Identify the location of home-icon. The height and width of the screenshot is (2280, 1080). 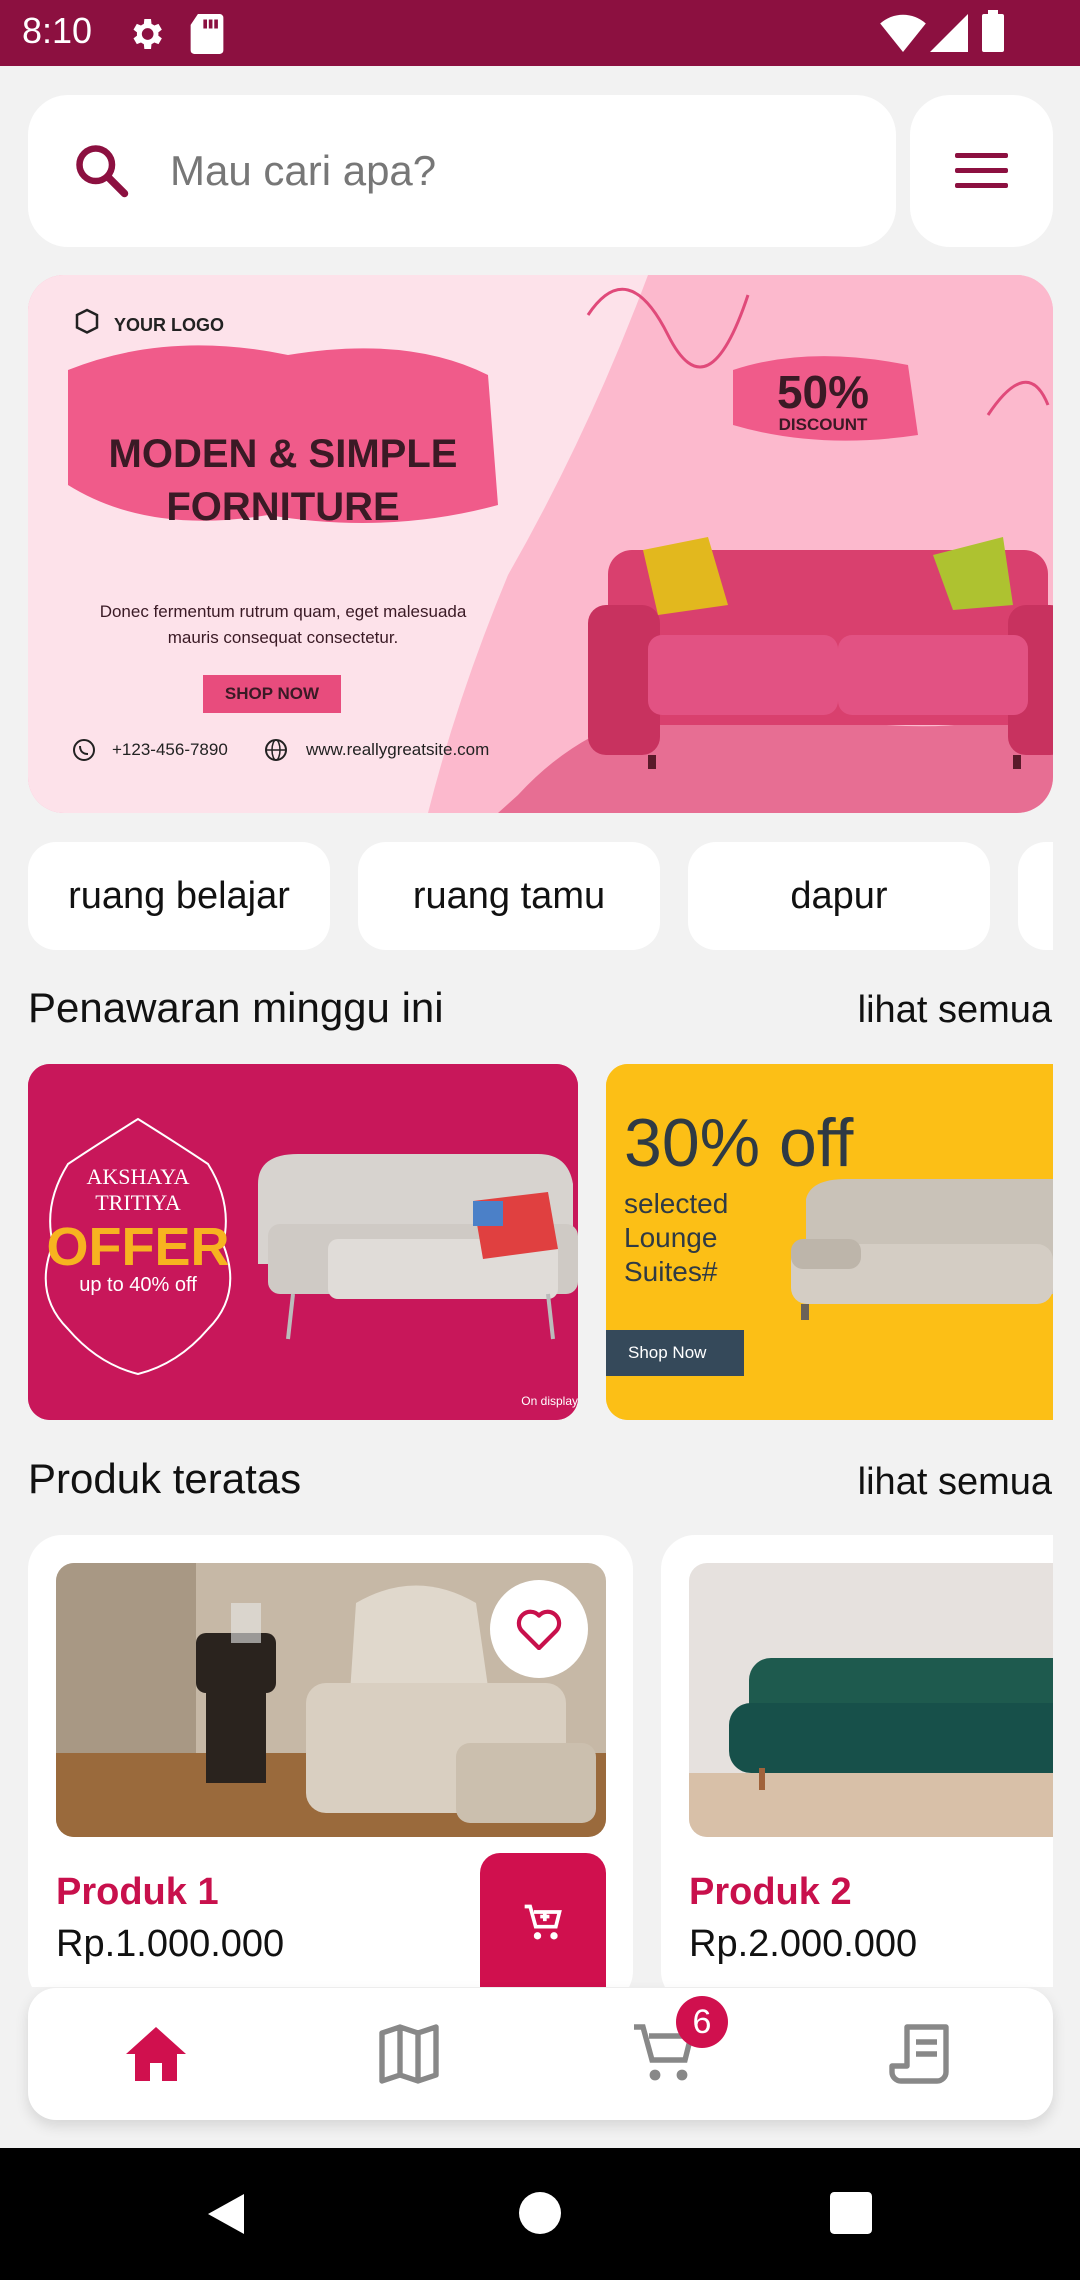
(156, 2054).